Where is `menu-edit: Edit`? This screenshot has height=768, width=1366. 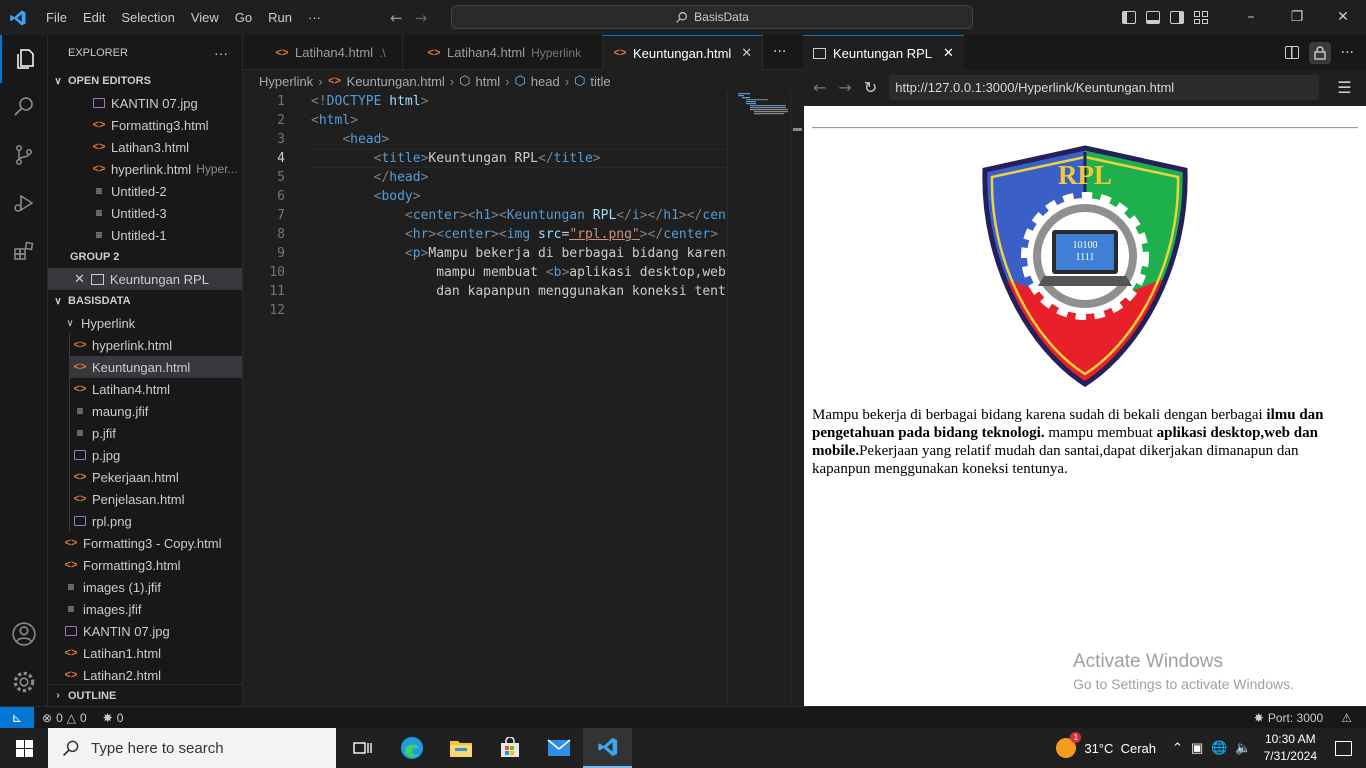
menu-edit: Edit is located at coordinates (94, 17).